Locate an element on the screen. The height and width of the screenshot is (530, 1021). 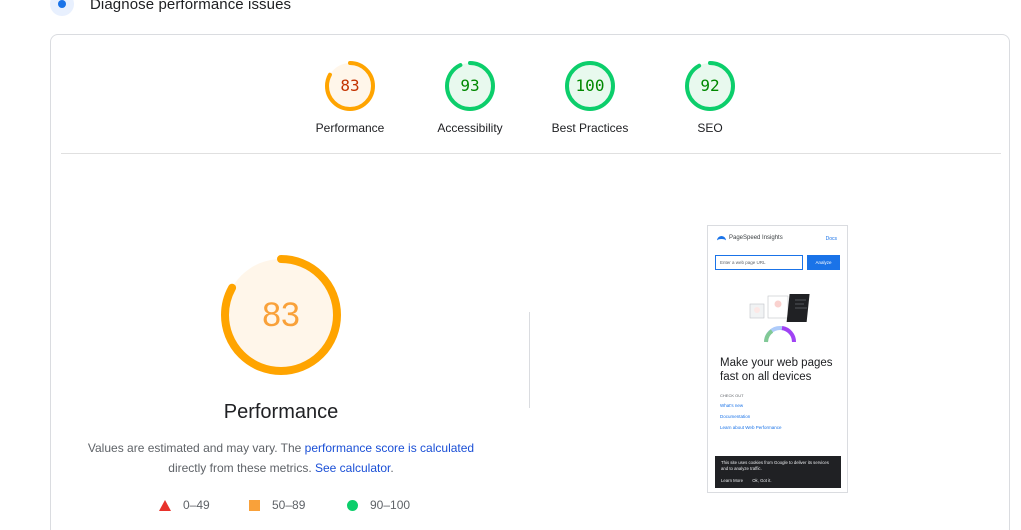
section-icon is located at coordinates (62, 8).